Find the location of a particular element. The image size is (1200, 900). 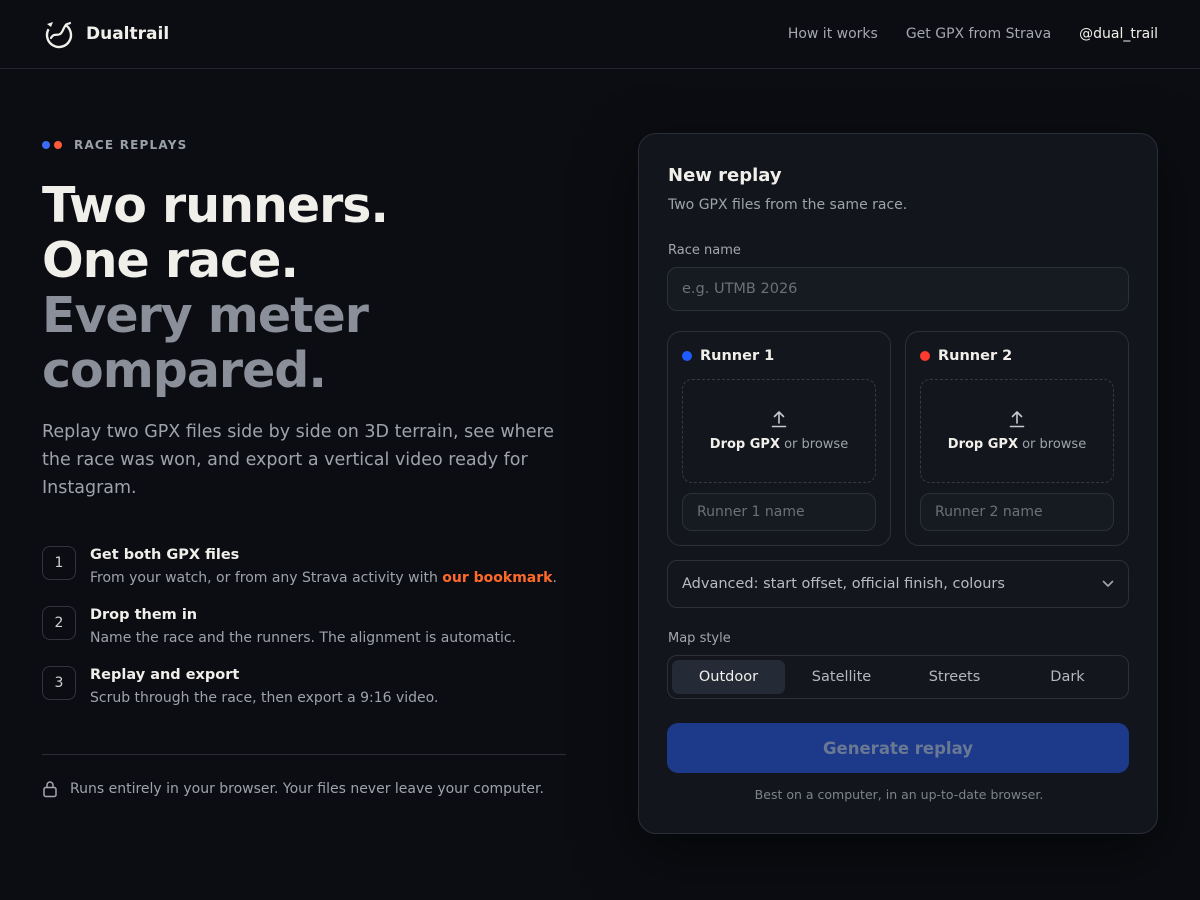

step-title: Replay and export is located at coordinates (165, 675).